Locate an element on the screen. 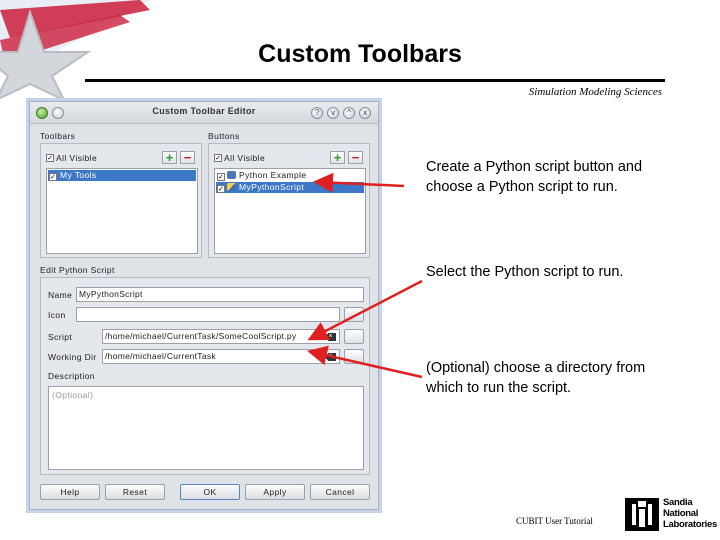 The width and height of the screenshot is (720, 540). button-item-label: MyPythonScript is located at coordinates (272, 187).